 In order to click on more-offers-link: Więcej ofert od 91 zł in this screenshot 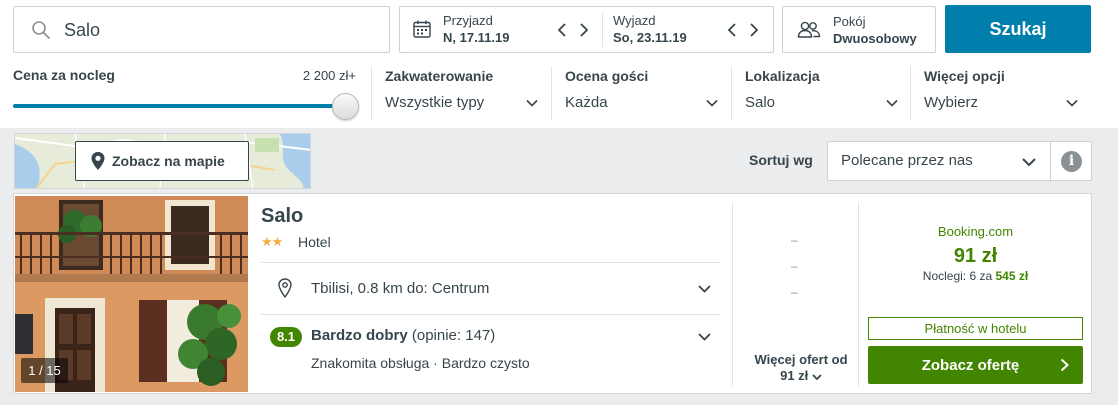, I will do `click(801, 368)`.